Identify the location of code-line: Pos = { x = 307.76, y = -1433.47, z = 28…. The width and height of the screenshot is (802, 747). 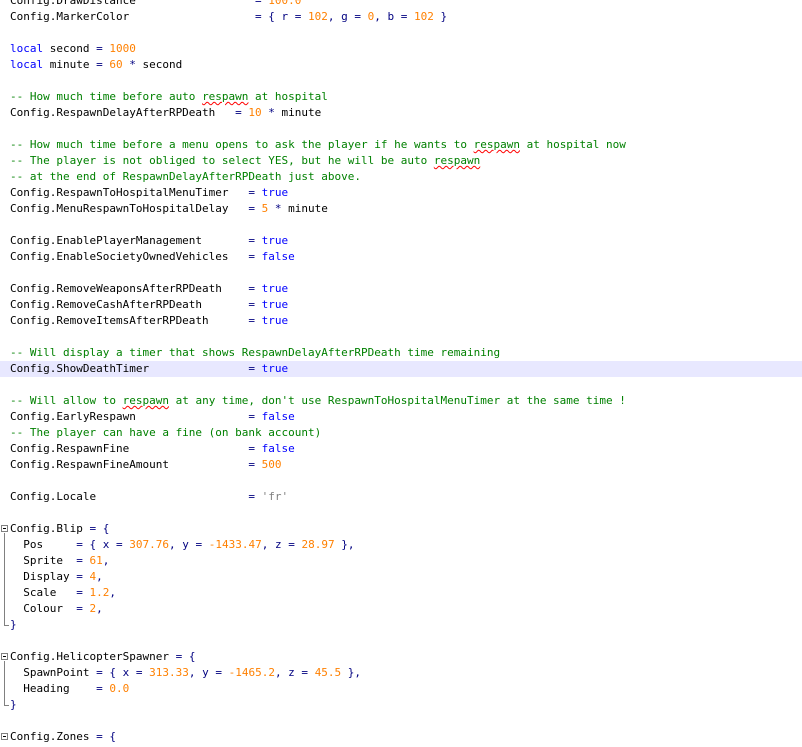
(401, 545).